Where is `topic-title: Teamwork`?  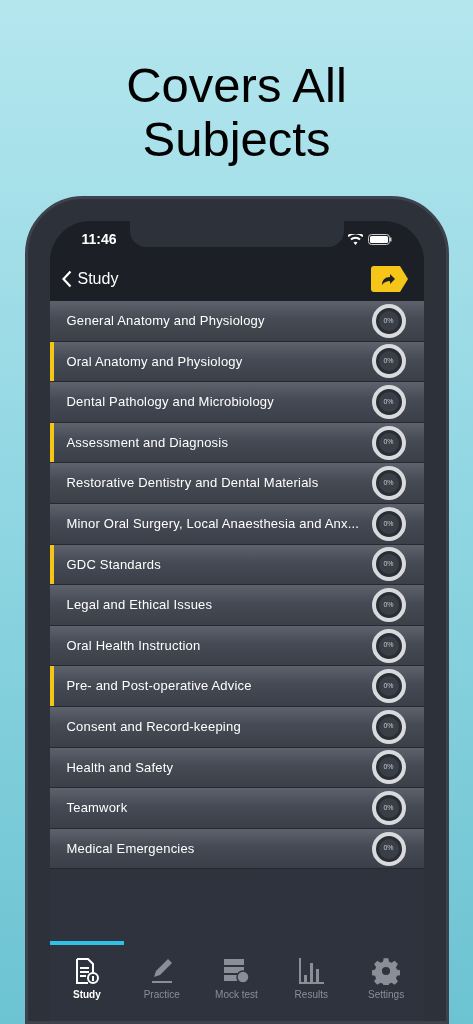
topic-title: Teamwork is located at coordinates (97, 808).